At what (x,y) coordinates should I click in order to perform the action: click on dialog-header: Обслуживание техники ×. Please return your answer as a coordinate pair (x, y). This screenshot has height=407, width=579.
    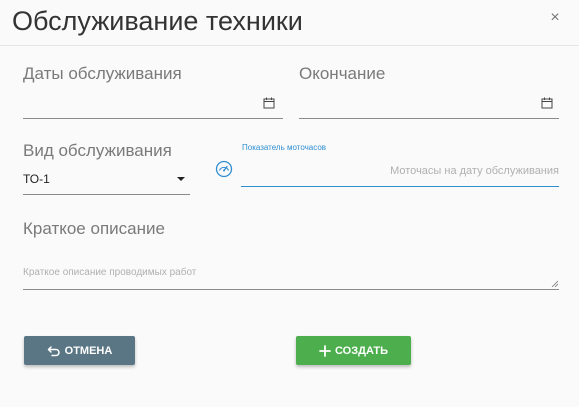
    Looking at the image, I should click on (289, 23).